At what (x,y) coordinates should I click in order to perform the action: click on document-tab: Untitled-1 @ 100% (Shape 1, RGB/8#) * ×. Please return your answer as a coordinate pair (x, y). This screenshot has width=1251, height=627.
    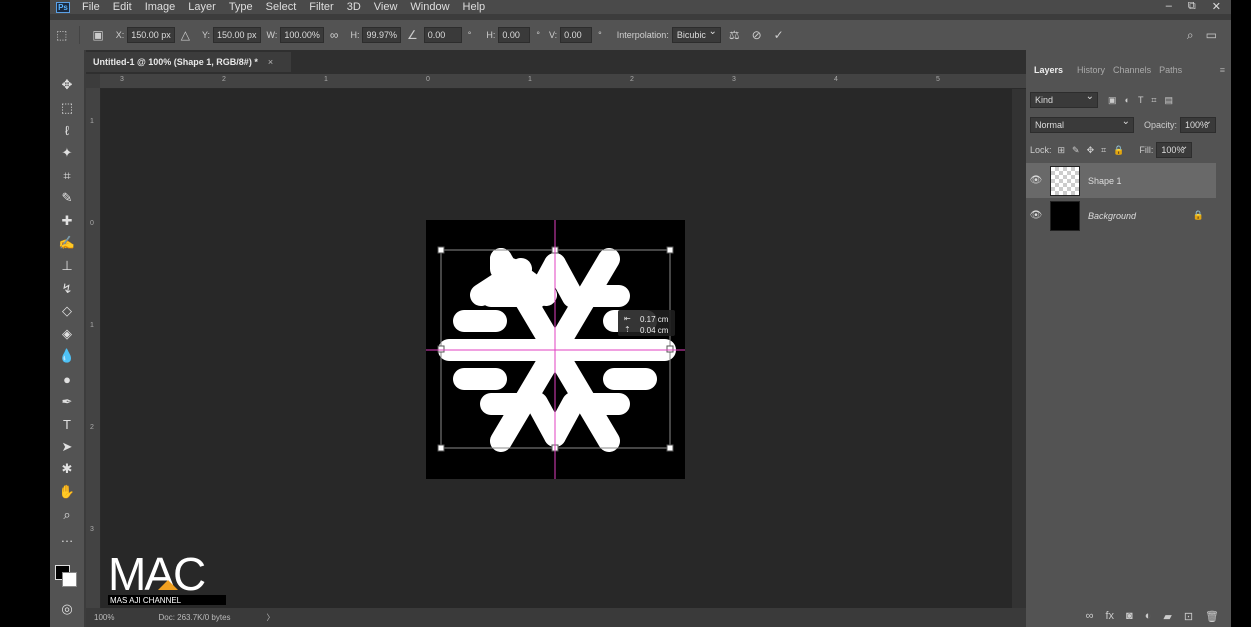
    Looking at the image, I should click on (188, 62).